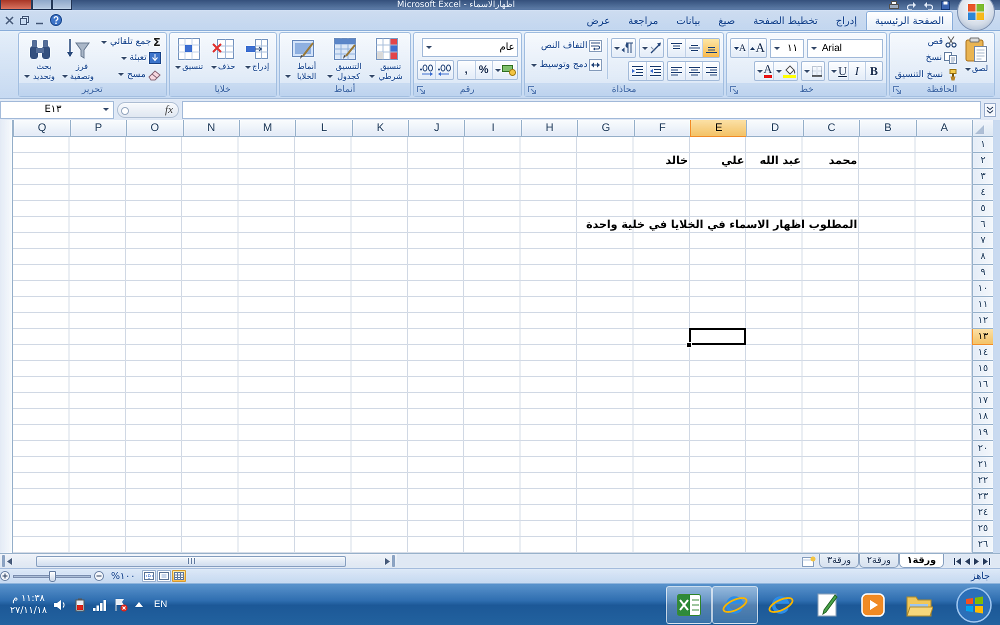  What do you see at coordinates (982, 225) in the screenshot?
I see `row-header: ٦` at bounding box center [982, 225].